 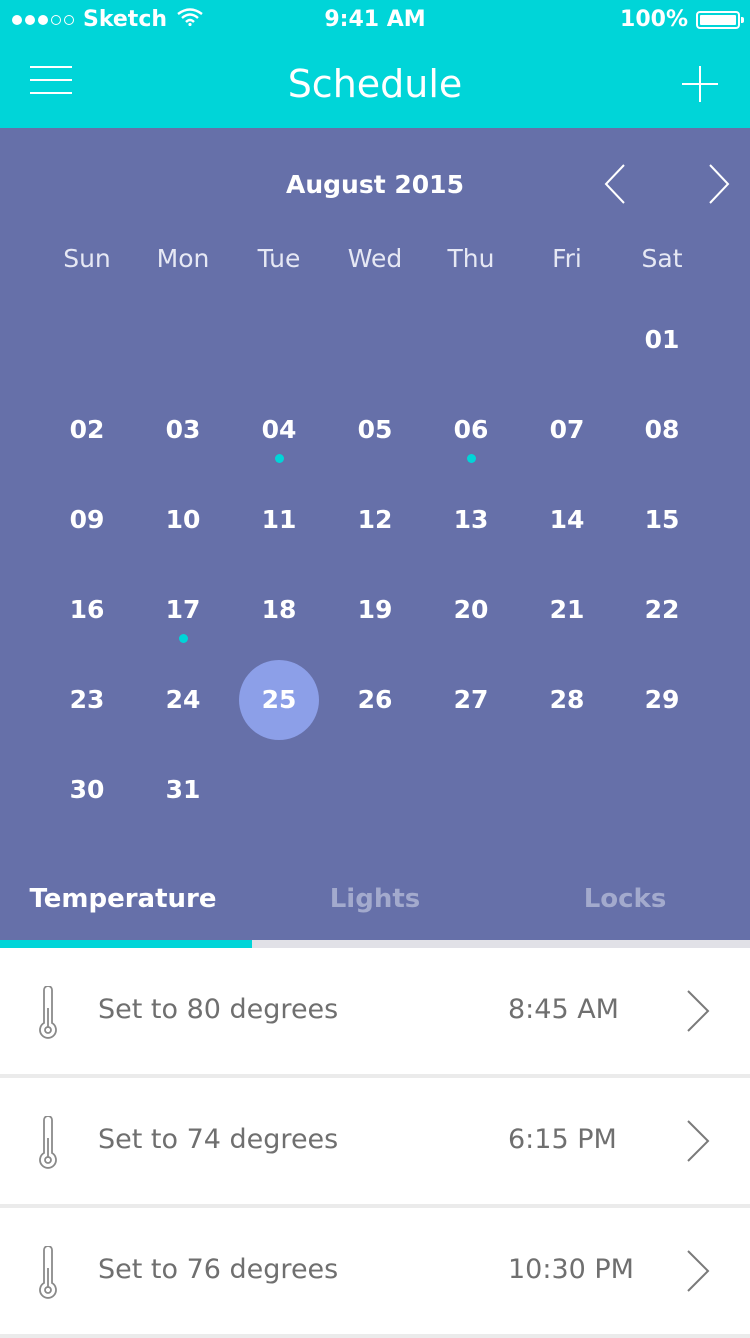 What do you see at coordinates (375, 1271) in the screenshot?
I see `schedule-item: Set to 76 degrees 10:30 PM` at bounding box center [375, 1271].